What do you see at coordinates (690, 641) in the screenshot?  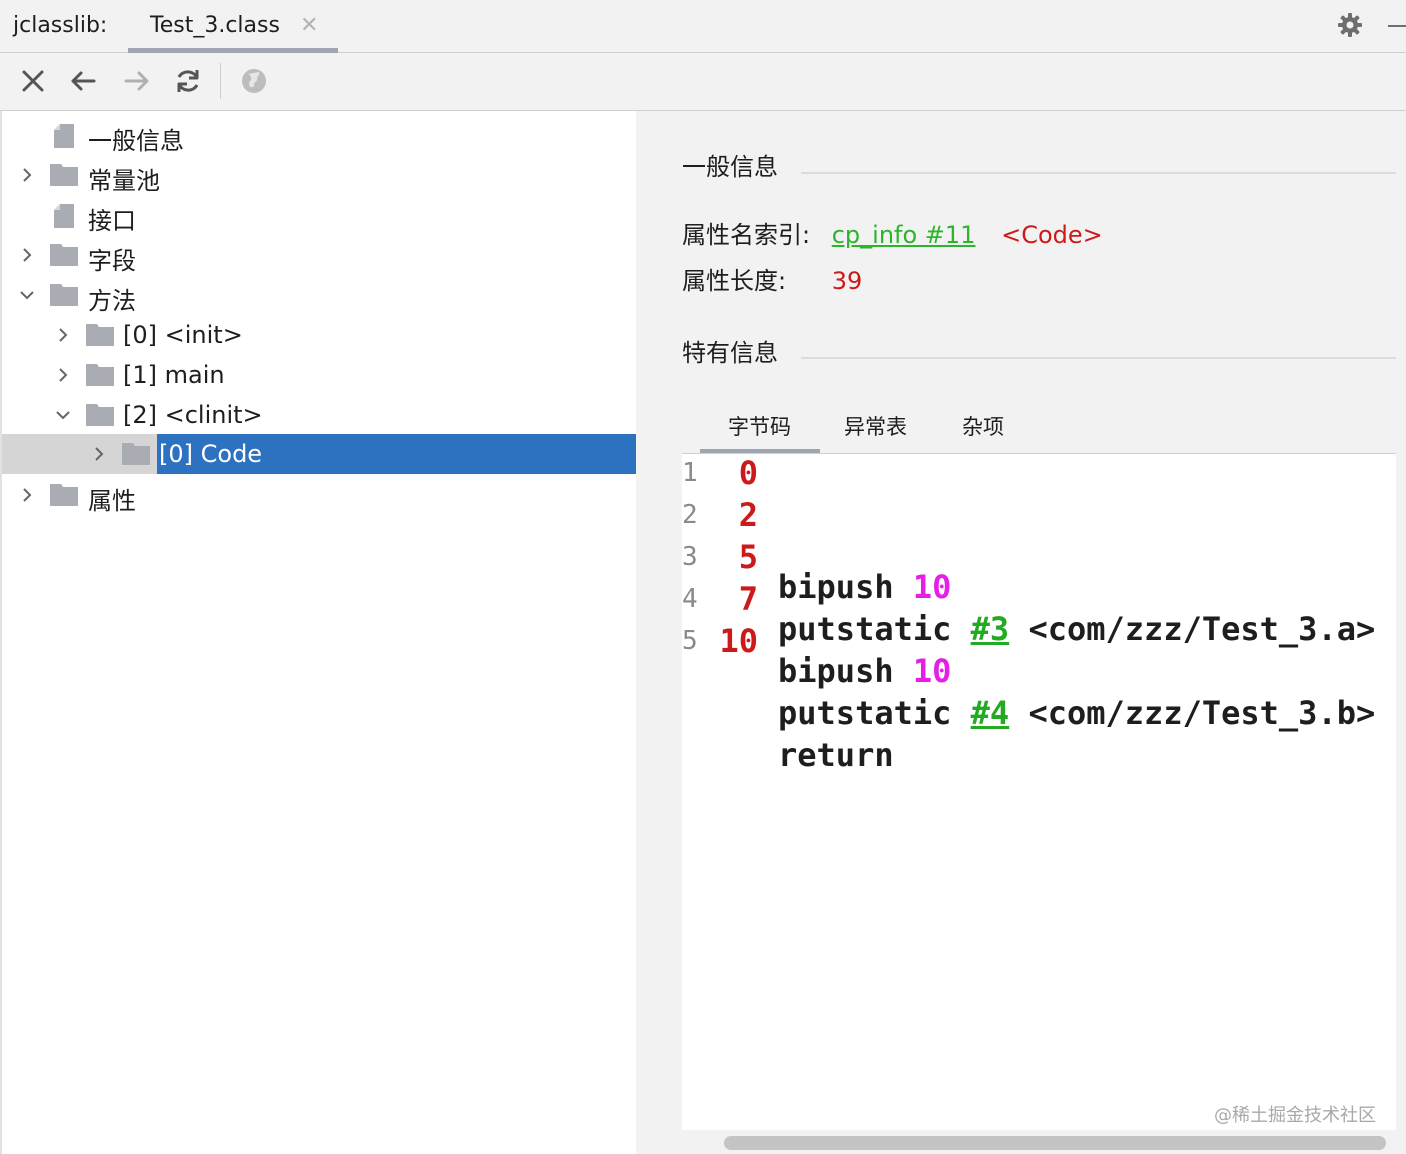 I see `line-number: 5` at bounding box center [690, 641].